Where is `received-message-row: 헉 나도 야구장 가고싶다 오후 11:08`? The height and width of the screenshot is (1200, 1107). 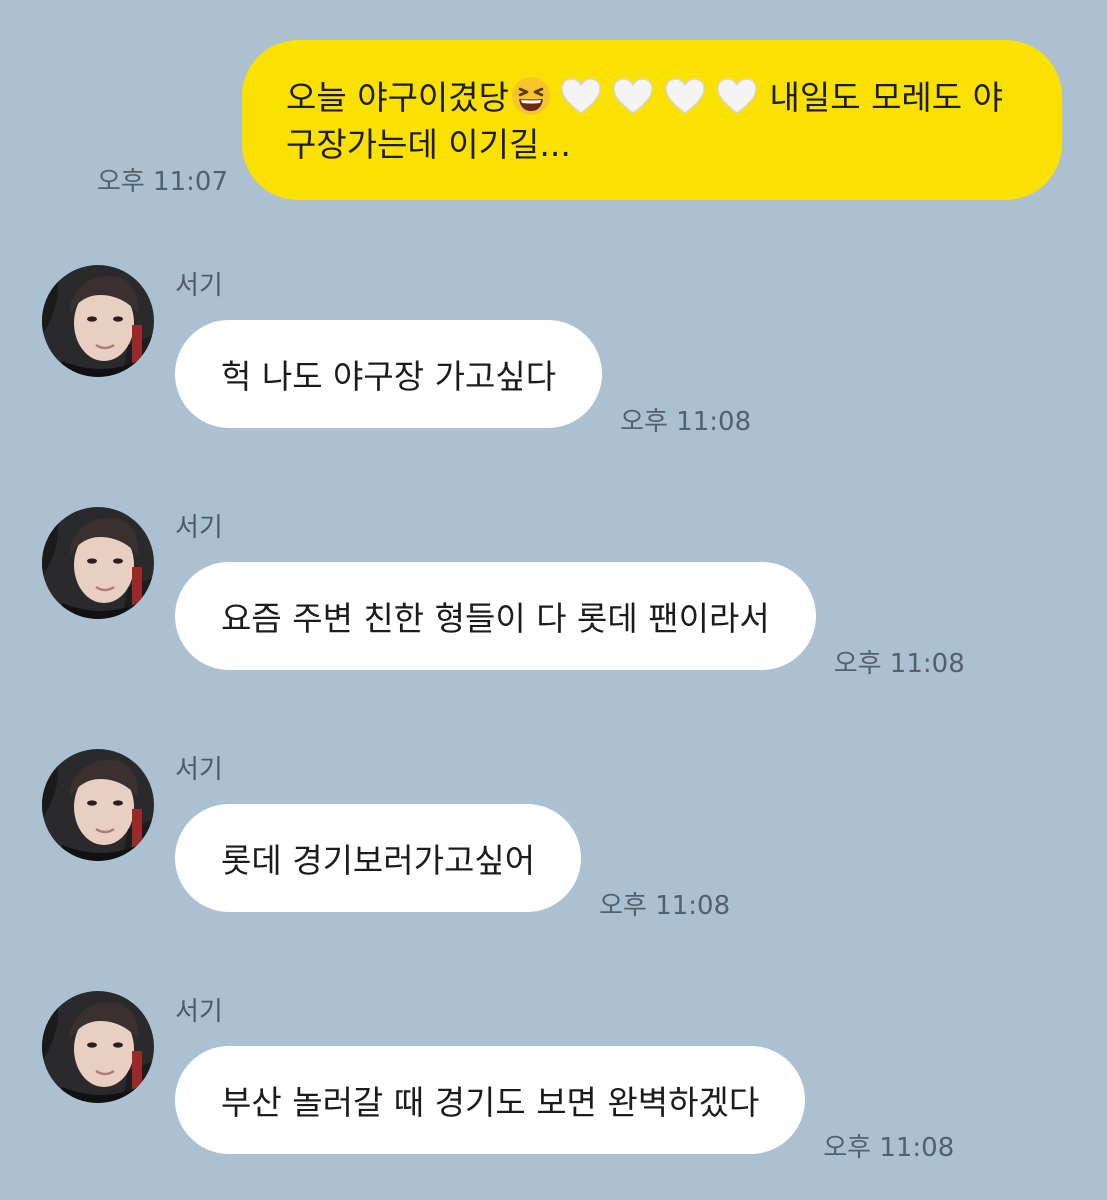
received-message-row: 헉 나도 야구장 가고싶다 오후 11:08 is located at coordinates (463, 378).